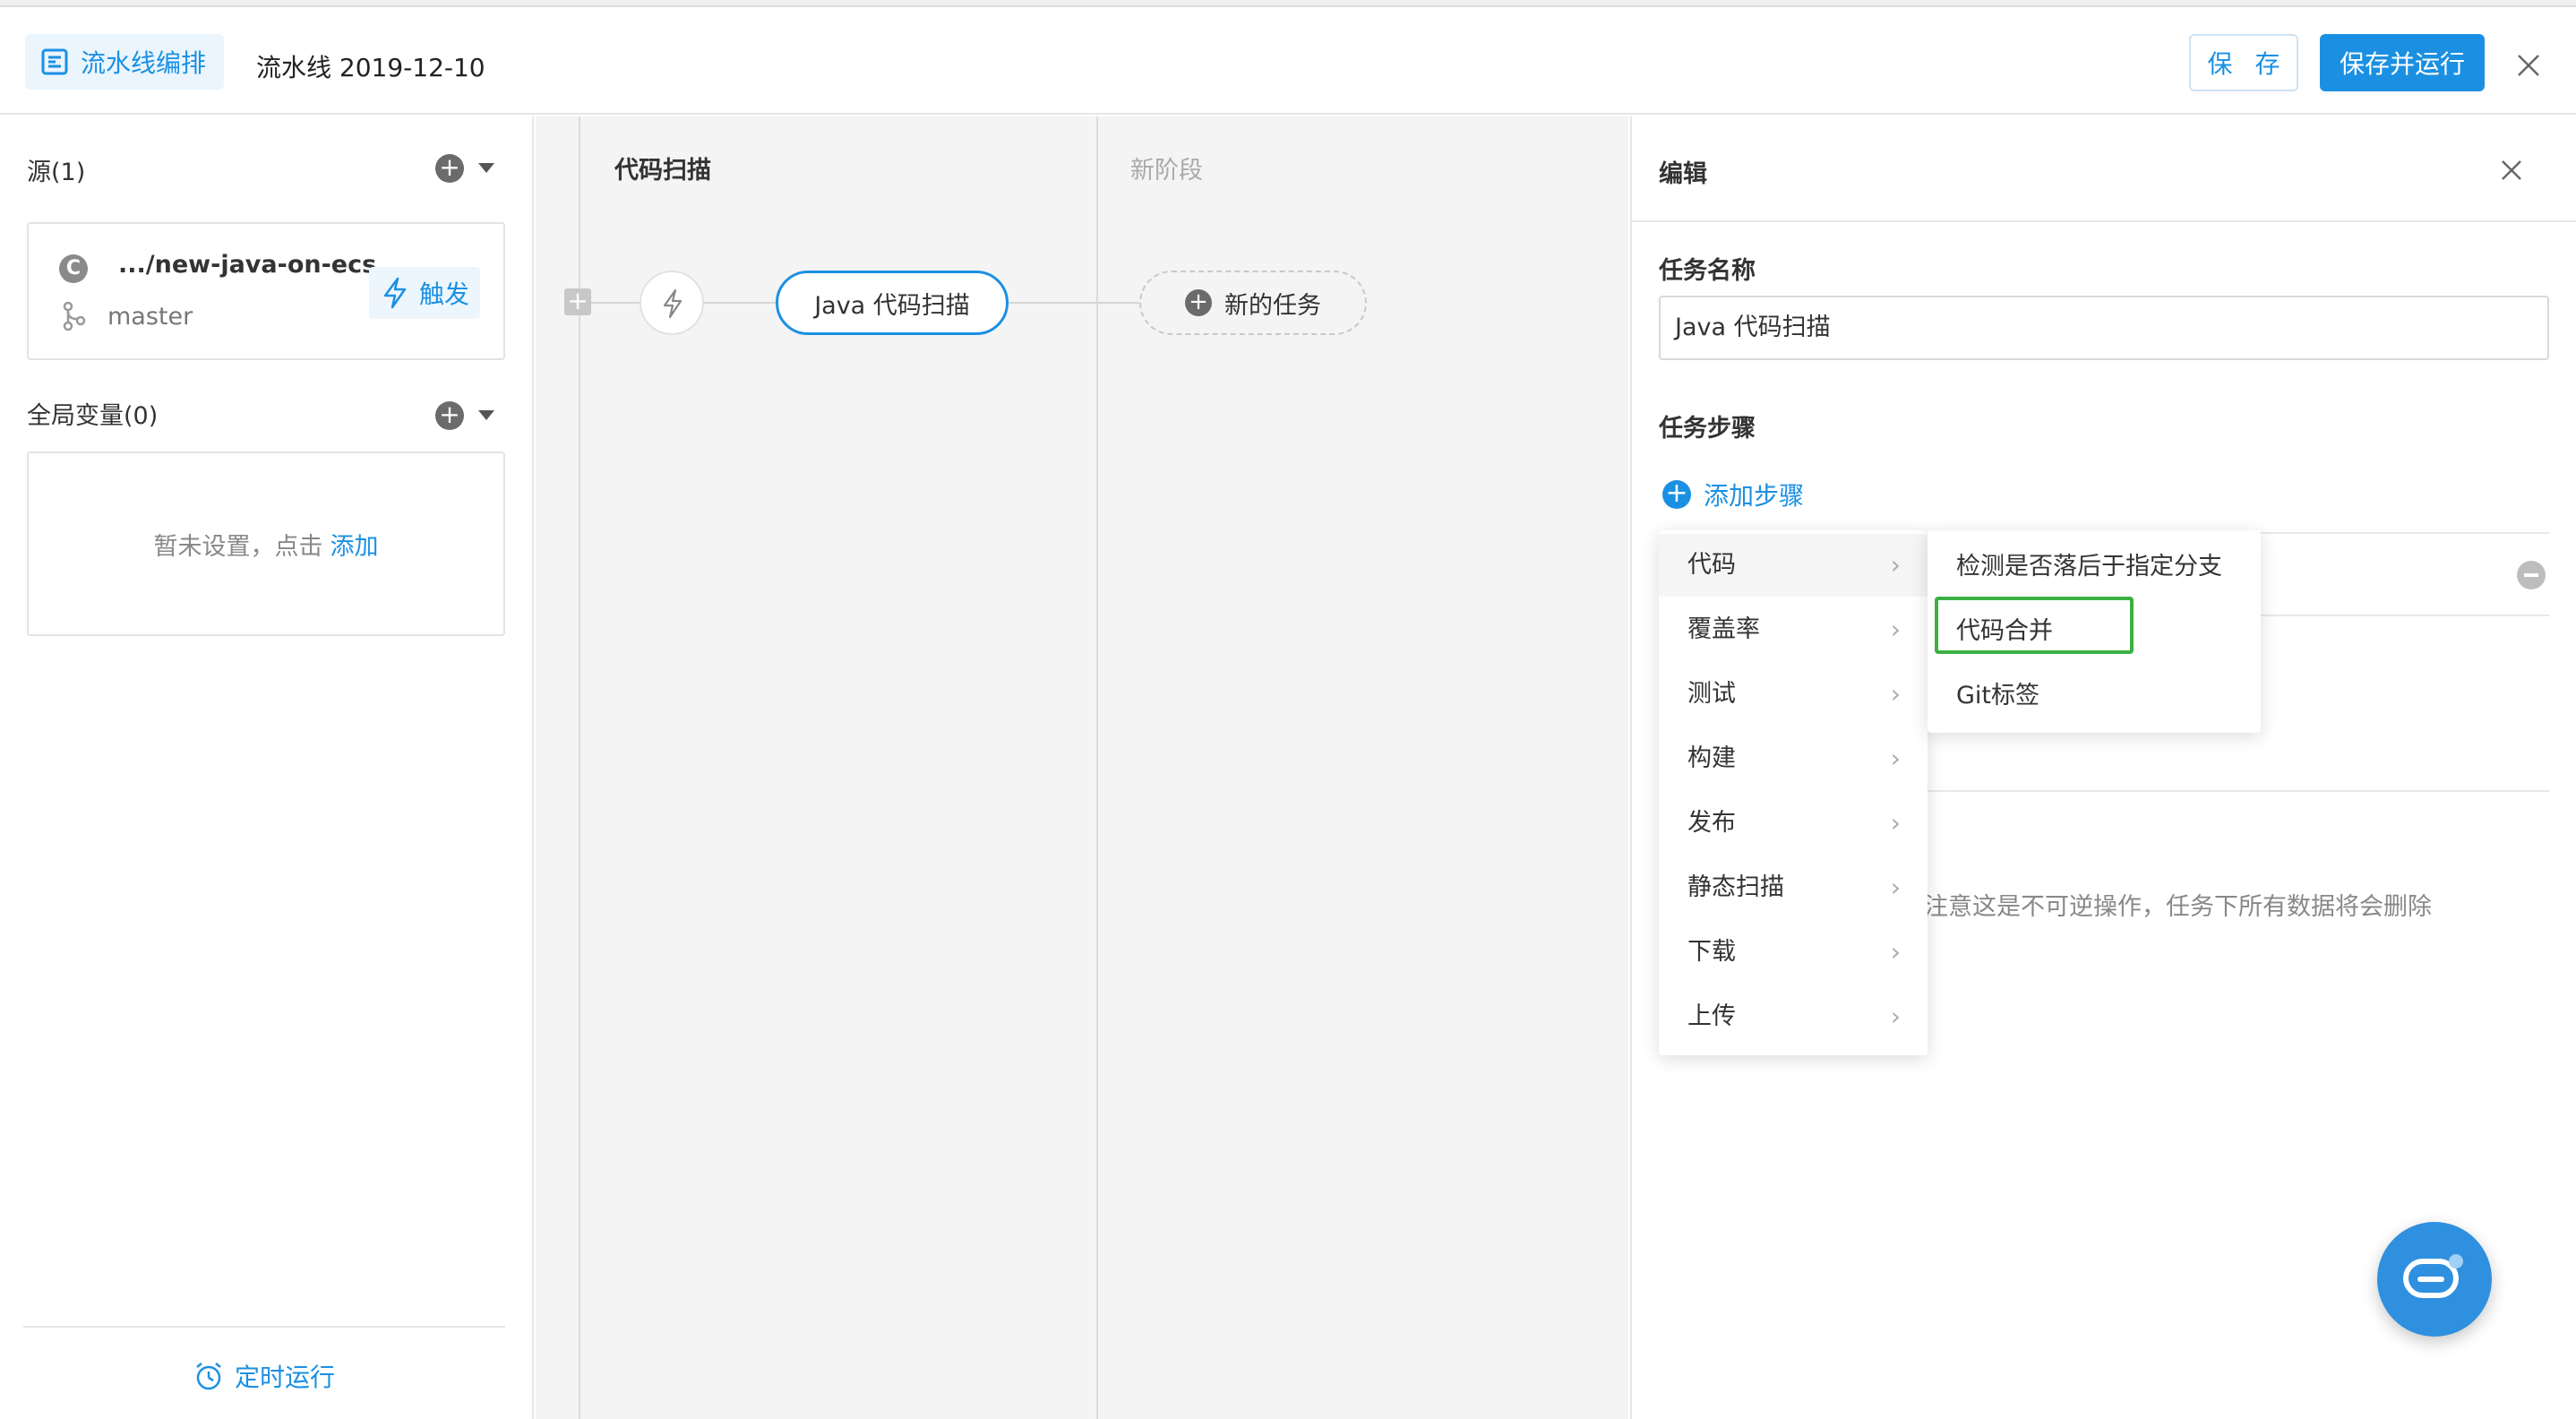 Image resolution: width=2576 pixels, height=1419 pixels. What do you see at coordinates (1793, 629) in the screenshot?
I see `menu-item-coverage: 覆盖率 ›` at bounding box center [1793, 629].